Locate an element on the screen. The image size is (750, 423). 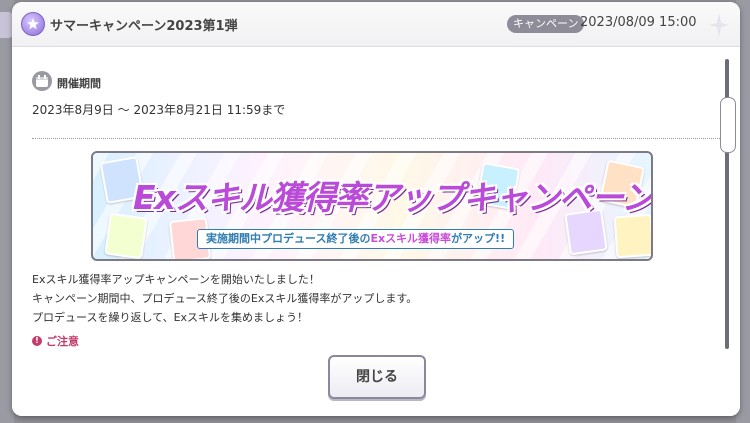
description-line: Exスキル獲得率アップキャンペーンを開始いたしました！ is located at coordinates (176, 279).